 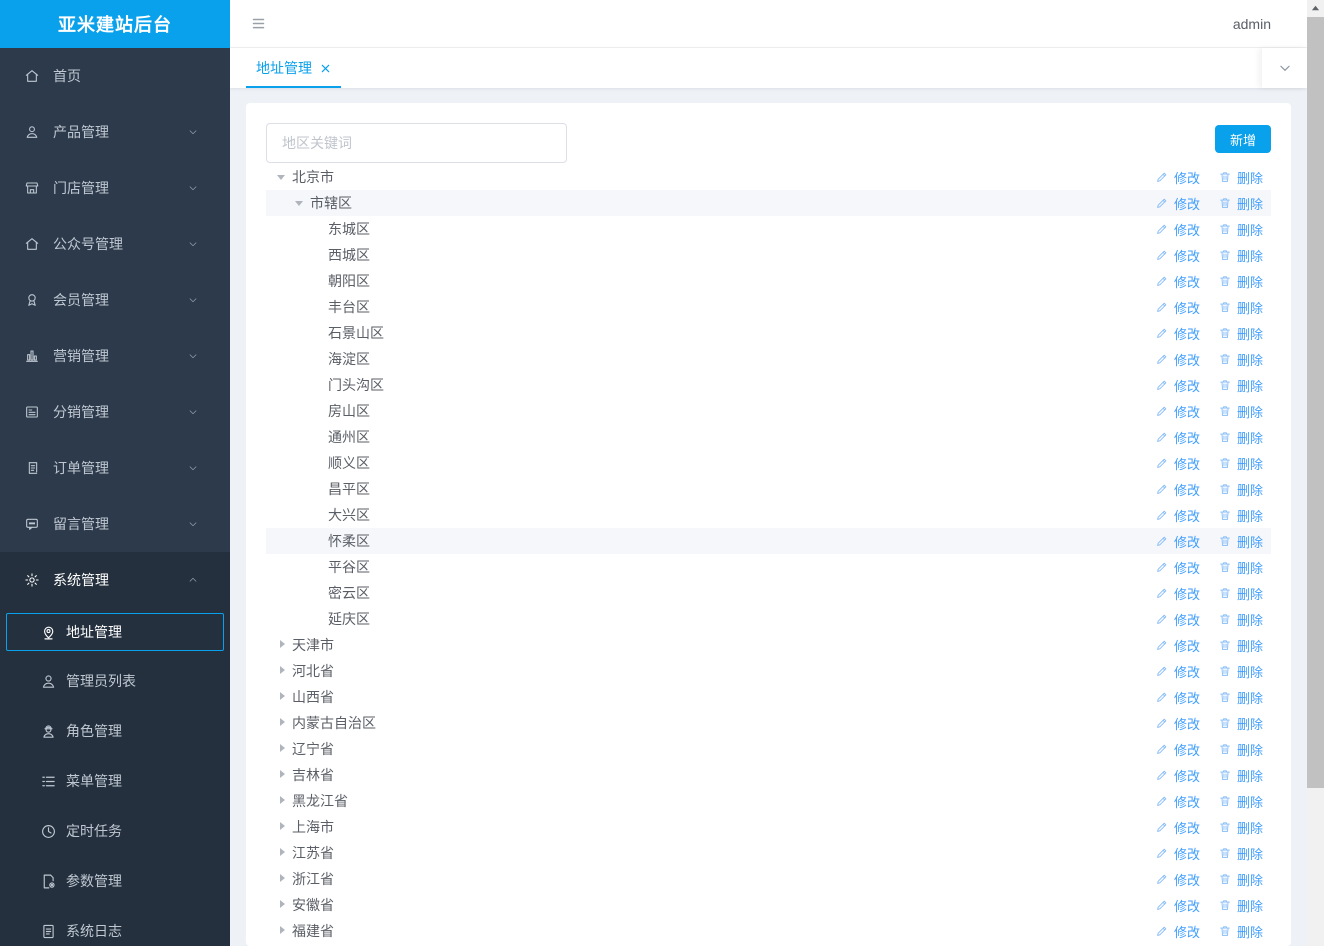 What do you see at coordinates (768, 697) in the screenshot?
I see `tree-row: 山西省 修改 删除` at bounding box center [768, 697].